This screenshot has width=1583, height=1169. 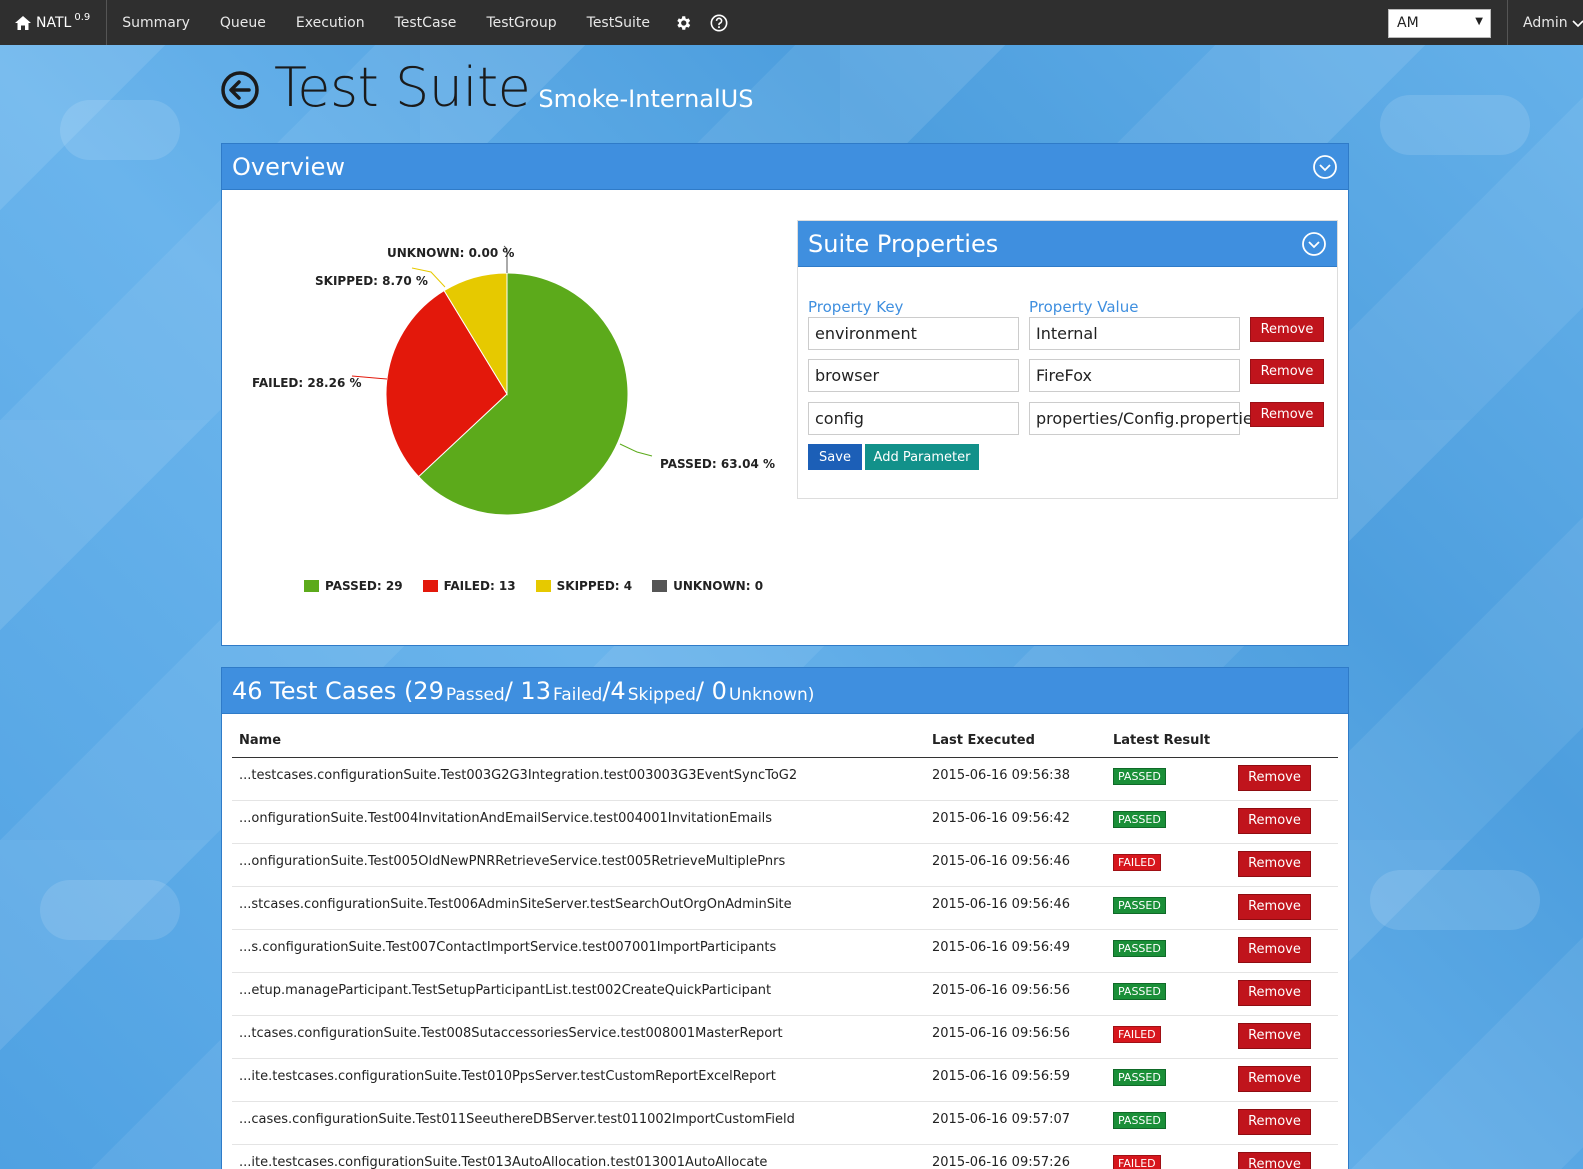 What do you see at coordinates (1408, 23) in the screenshot?
I see `project-select-value: AM` at bounding box center [1408, 23].